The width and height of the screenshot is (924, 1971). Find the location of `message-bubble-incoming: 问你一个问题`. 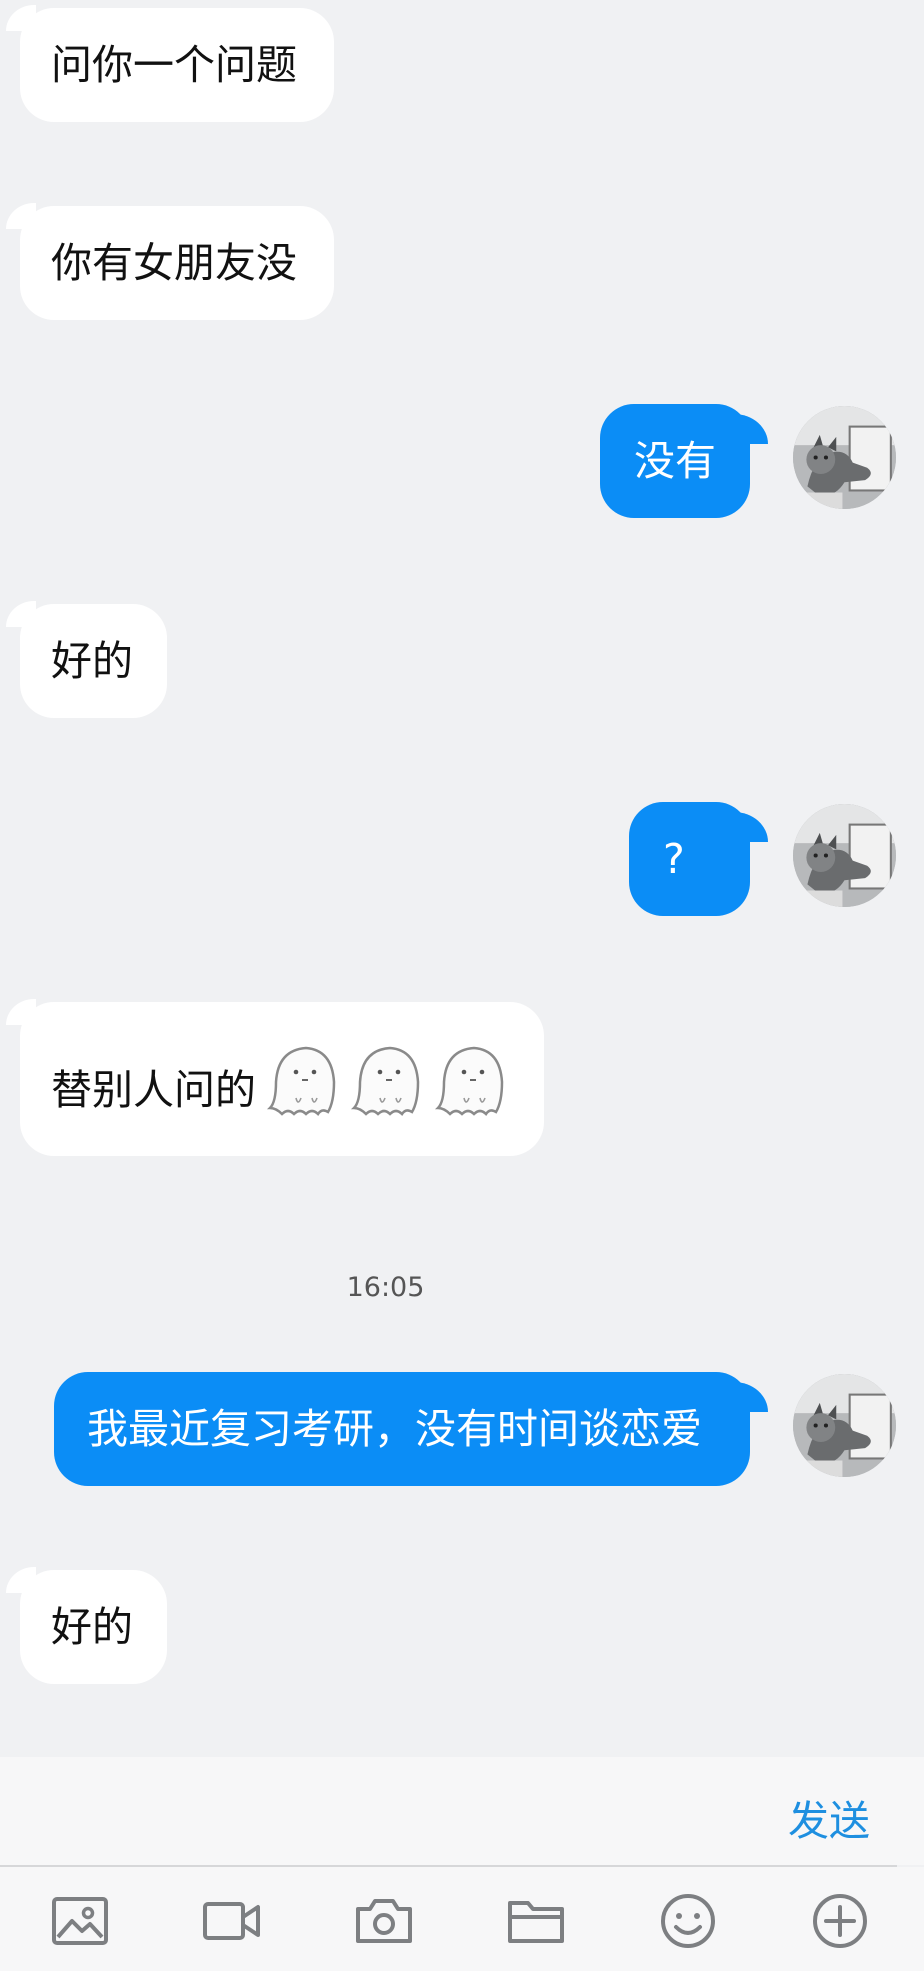

message-bubble-incoming: 问你一个问题 is located at coordinates (170, 63).